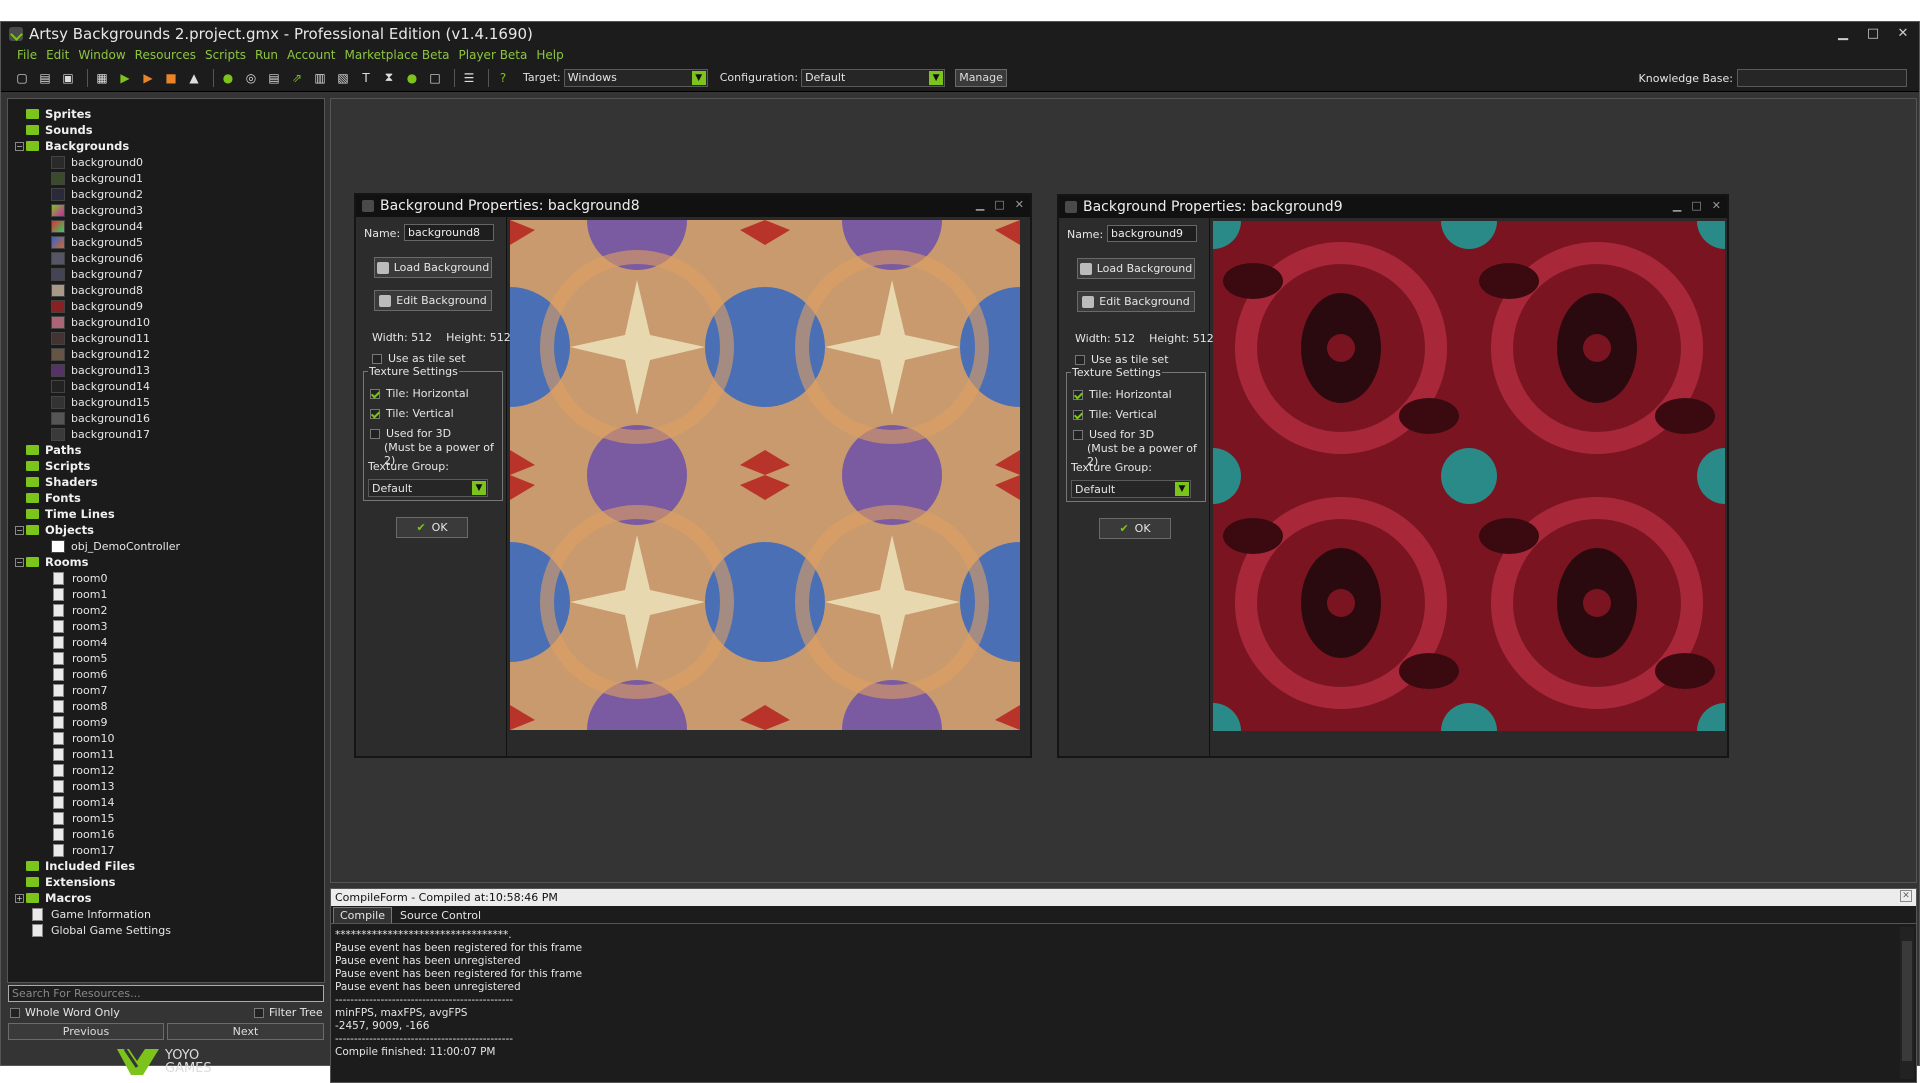 This screenshot has width=1920, height=1083. Describe the element at coordinates (228, 78) in the screenshot. I see `add-sprite-icon: ●` at that location.